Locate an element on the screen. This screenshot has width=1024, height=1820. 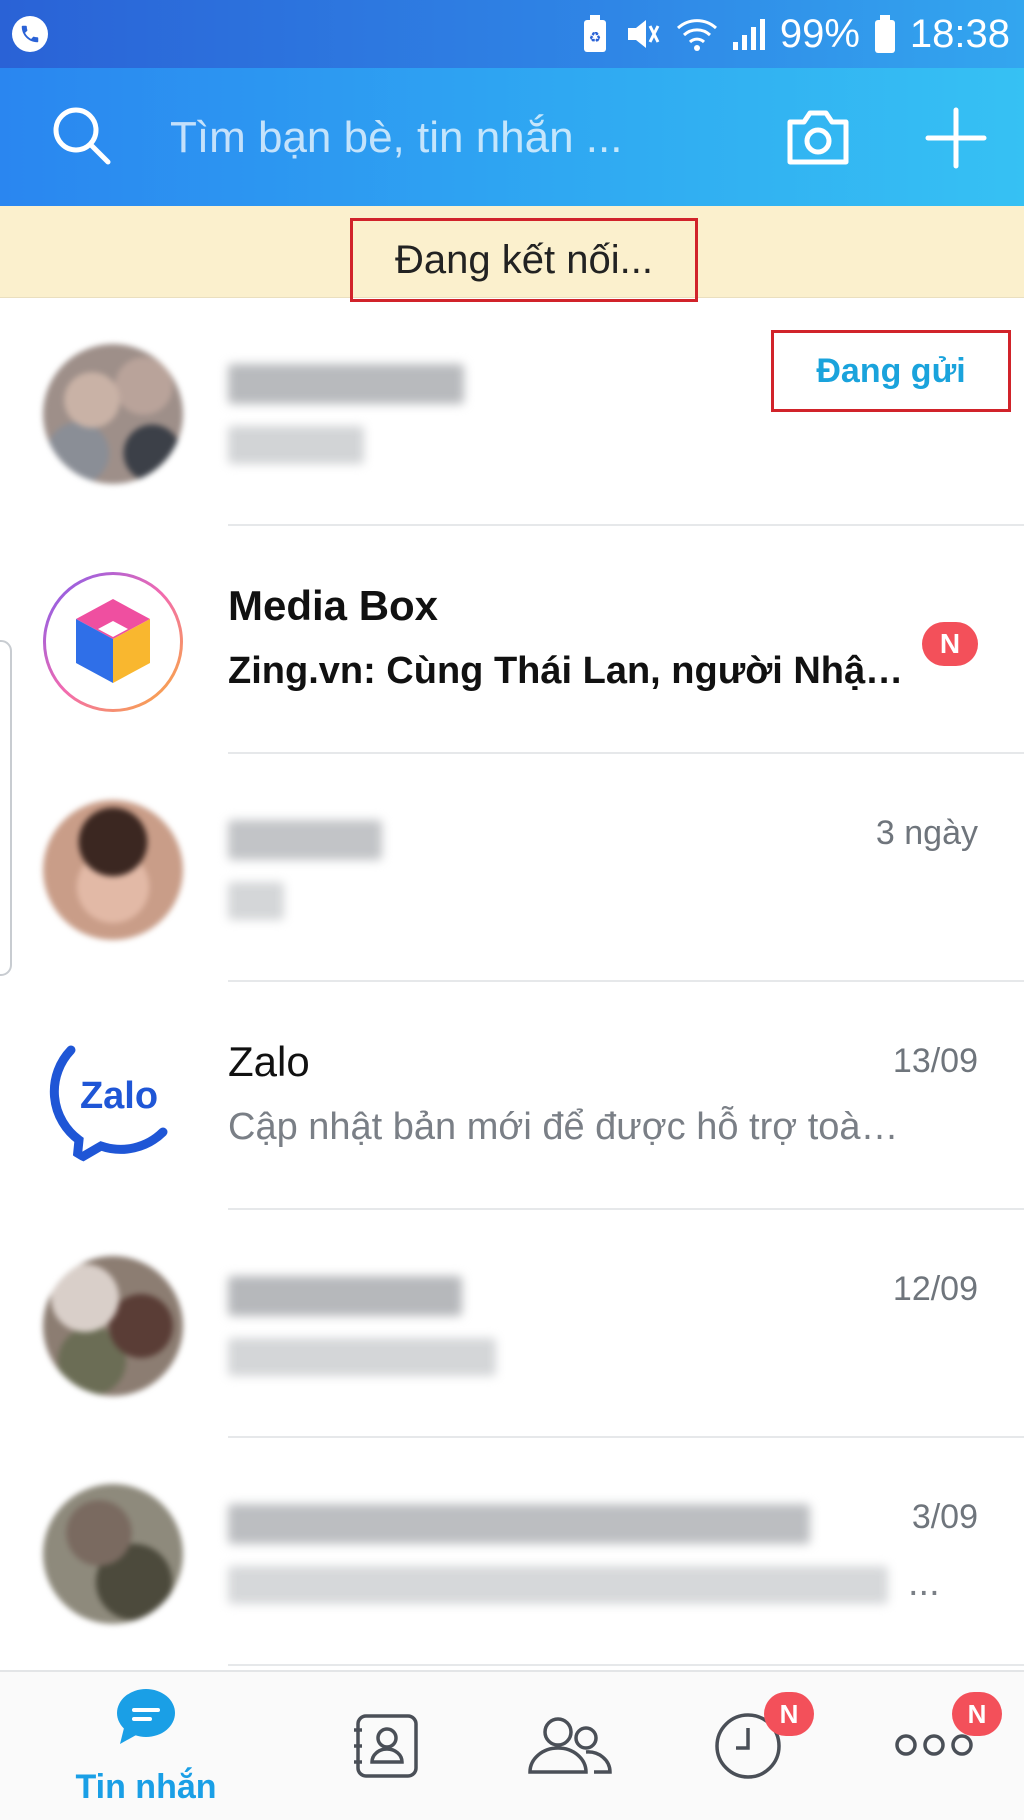
side-panel-edge is located at coordinates (6, 808).